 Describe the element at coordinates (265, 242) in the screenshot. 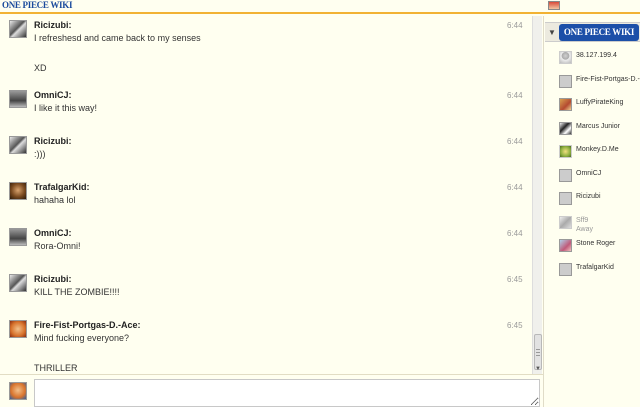

I see `chat-message: OmniCJ: 6:44 Rora-Omni!` at that location.